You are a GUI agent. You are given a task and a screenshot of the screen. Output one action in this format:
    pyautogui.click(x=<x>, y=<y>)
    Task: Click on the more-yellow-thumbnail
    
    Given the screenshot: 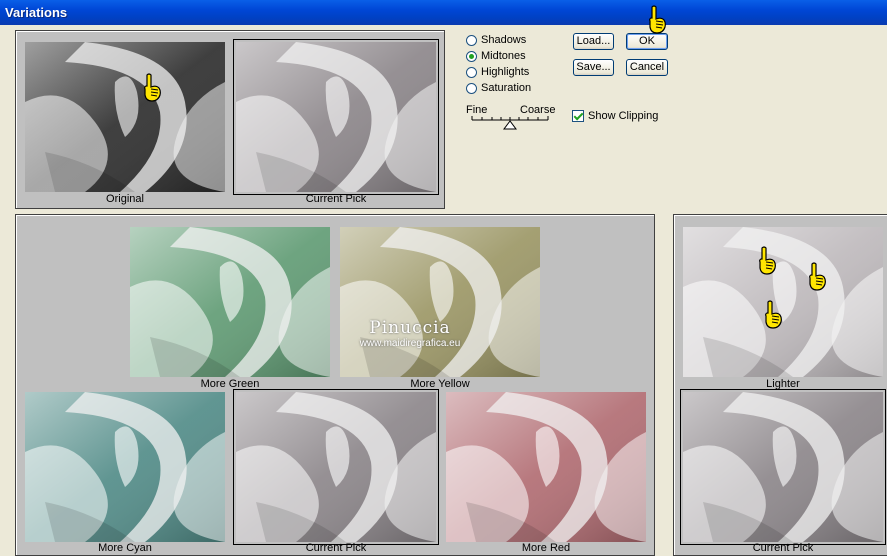 What is the action you would take?
    pyautogui.click(x=440, y=302)
    